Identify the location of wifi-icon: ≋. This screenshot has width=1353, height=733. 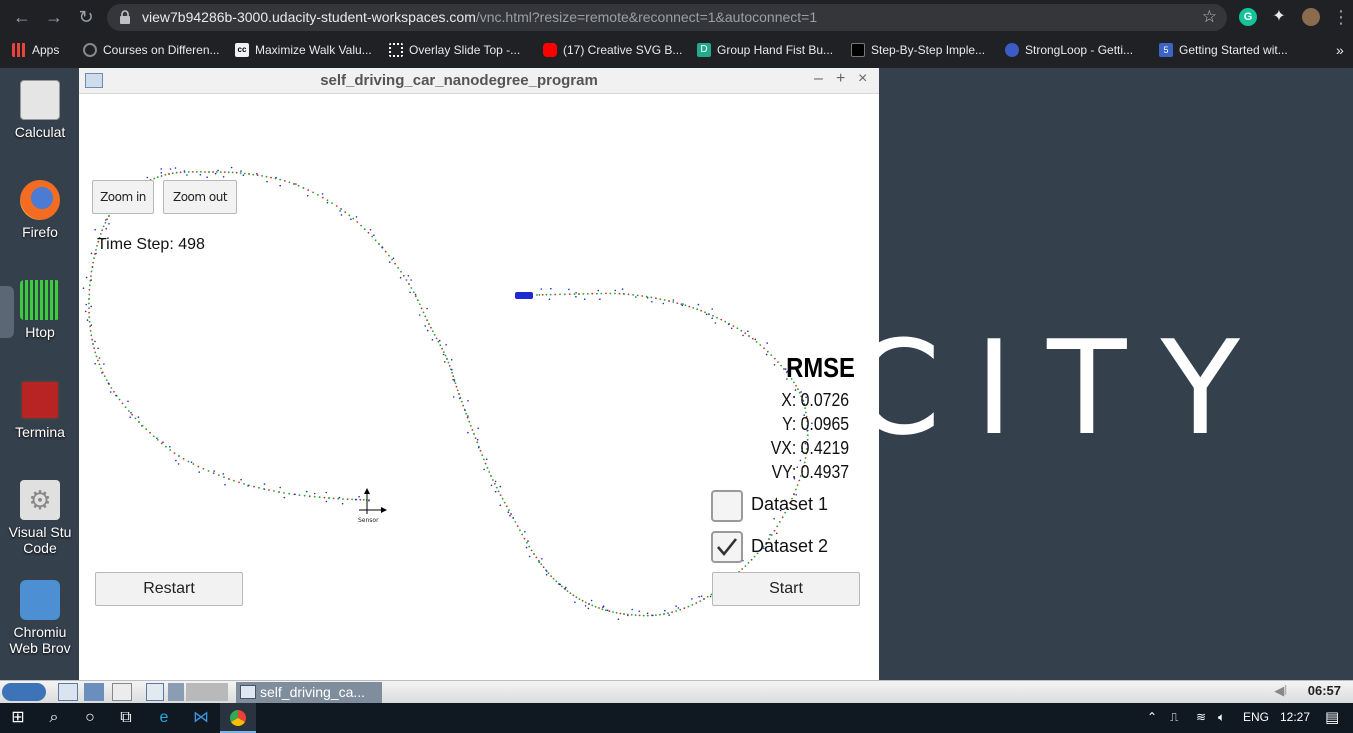
(1201, 717).